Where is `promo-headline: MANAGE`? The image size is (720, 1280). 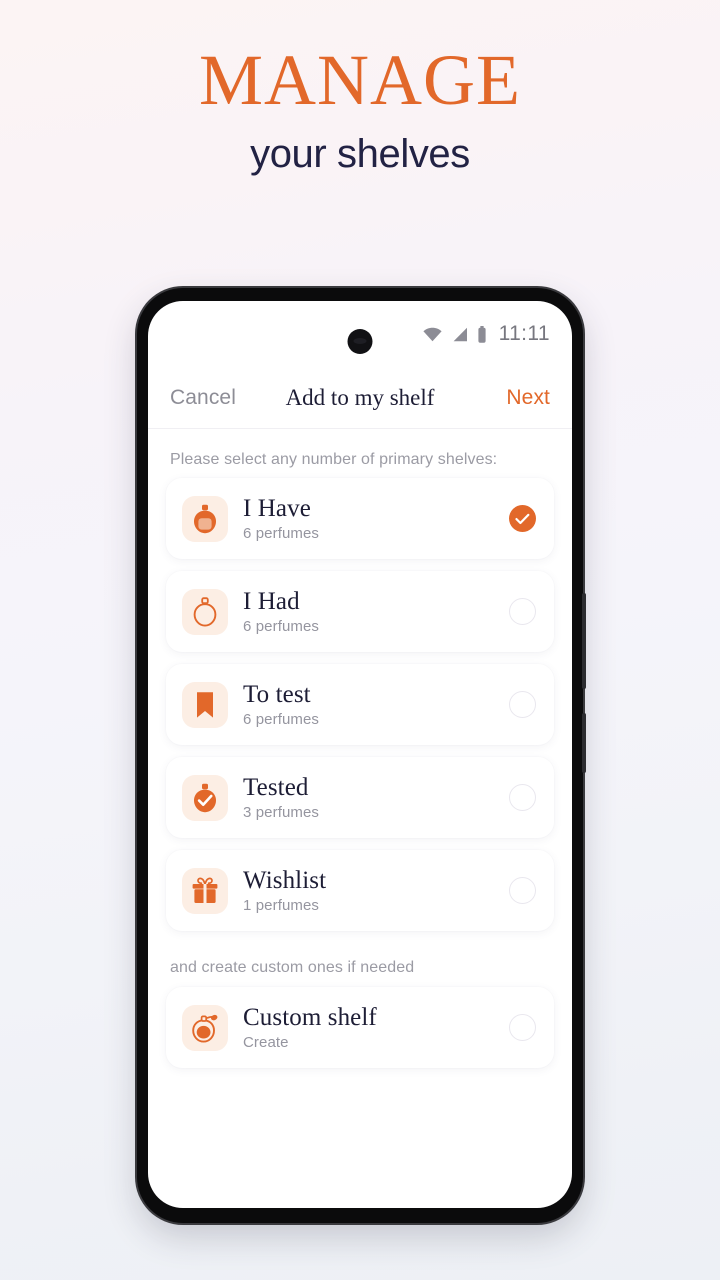
promo-headline: MANAGE is located at coordinates (360, 80).